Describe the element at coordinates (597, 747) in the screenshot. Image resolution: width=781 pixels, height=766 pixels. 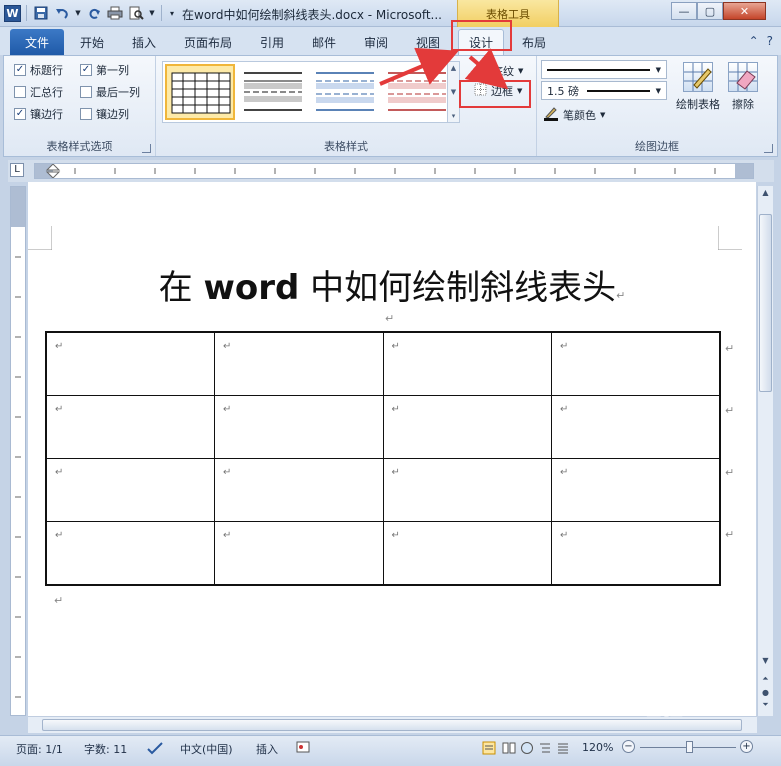
I see `zoom-level: 120%` at that location.